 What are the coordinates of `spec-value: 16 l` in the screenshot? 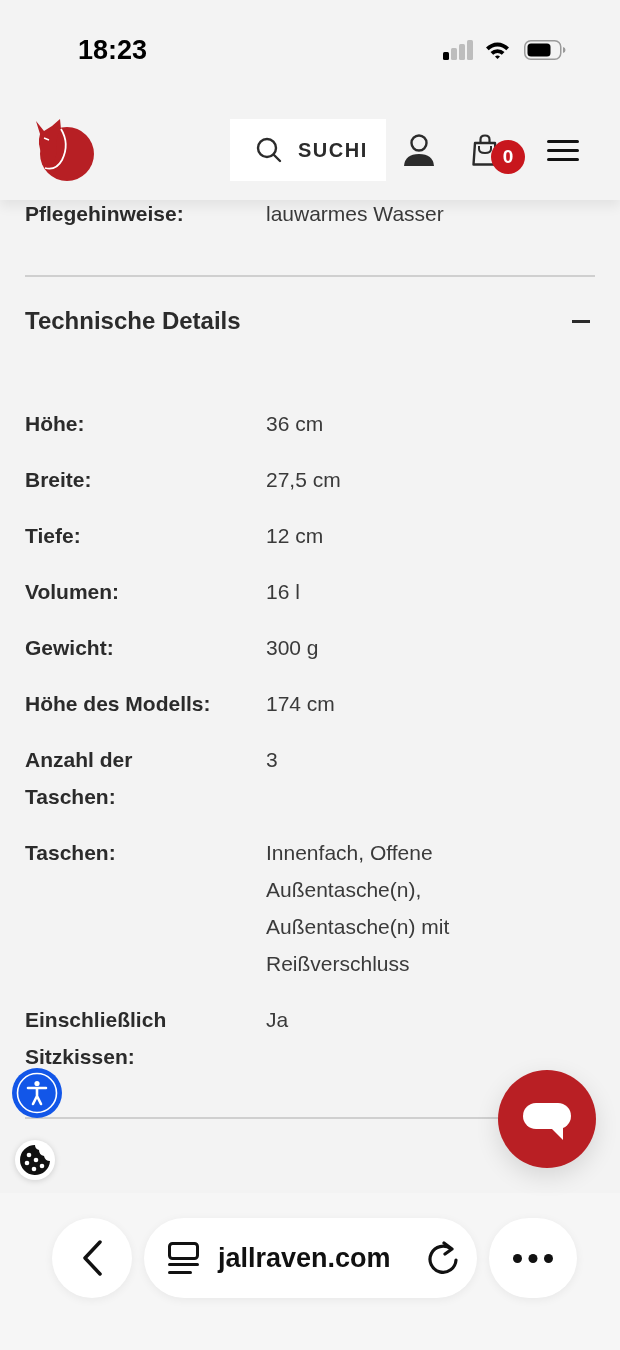 It's located at (283, 592).